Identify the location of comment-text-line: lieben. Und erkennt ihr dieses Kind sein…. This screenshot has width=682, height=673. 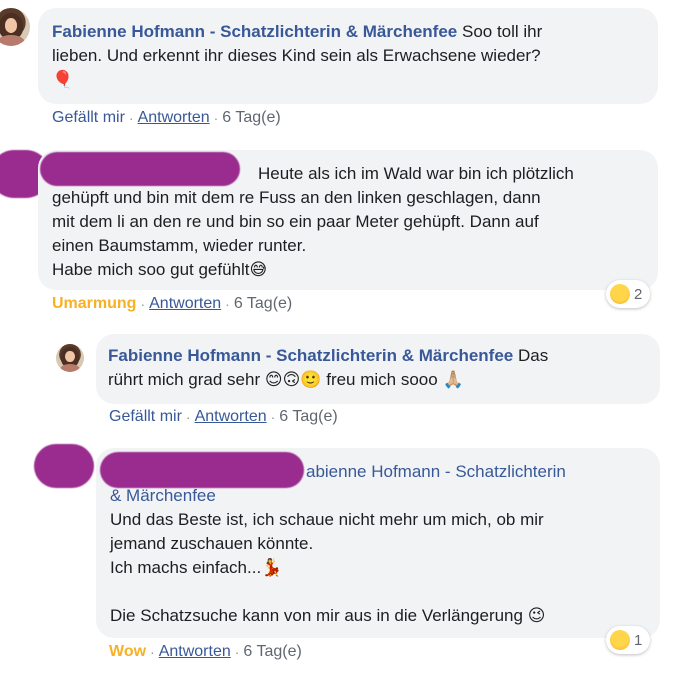
(296, 55).